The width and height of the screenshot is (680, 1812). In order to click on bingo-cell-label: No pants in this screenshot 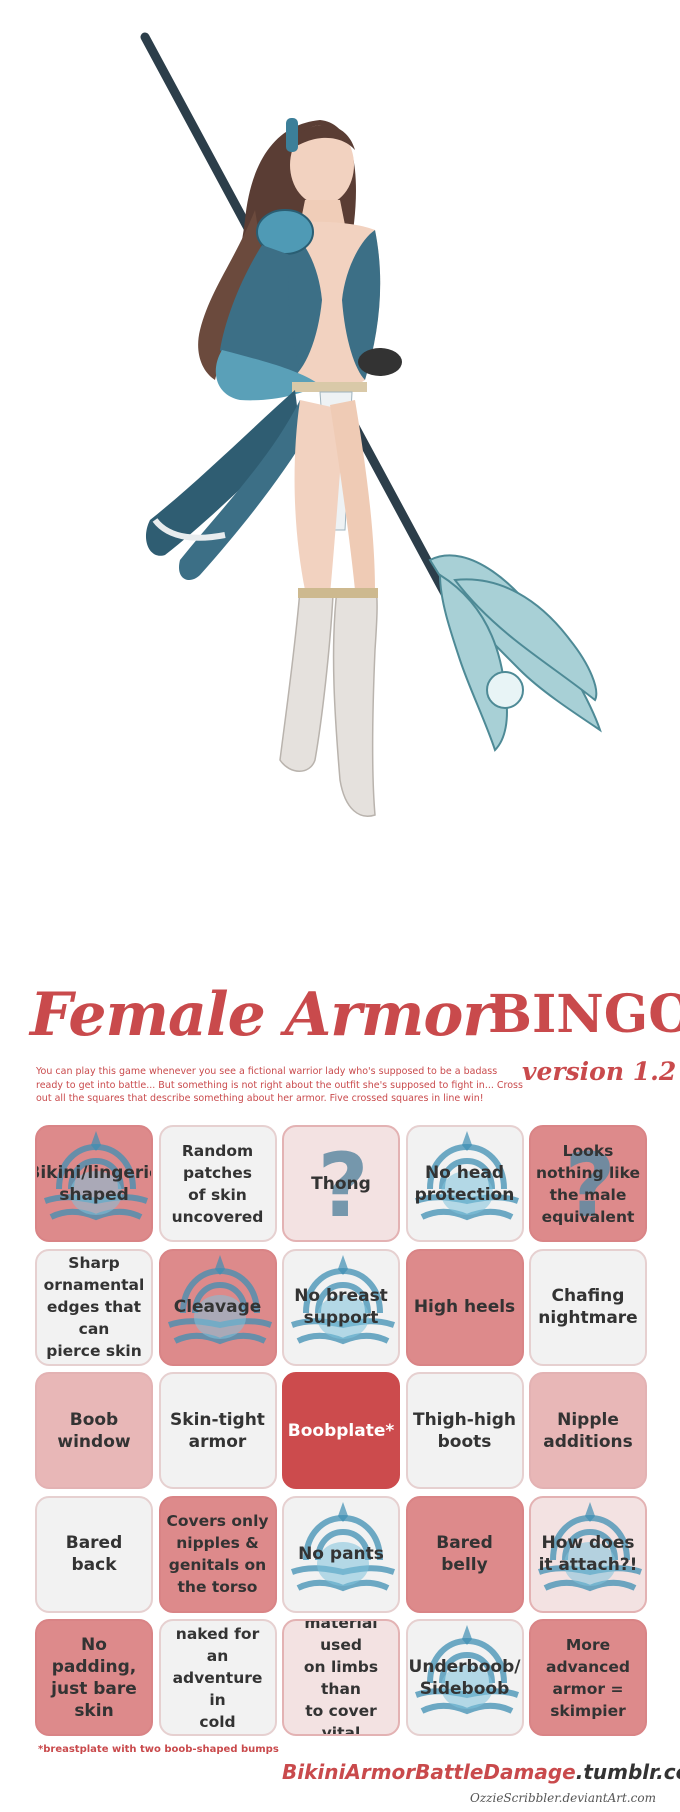, I will do `click(341, 1554)`.